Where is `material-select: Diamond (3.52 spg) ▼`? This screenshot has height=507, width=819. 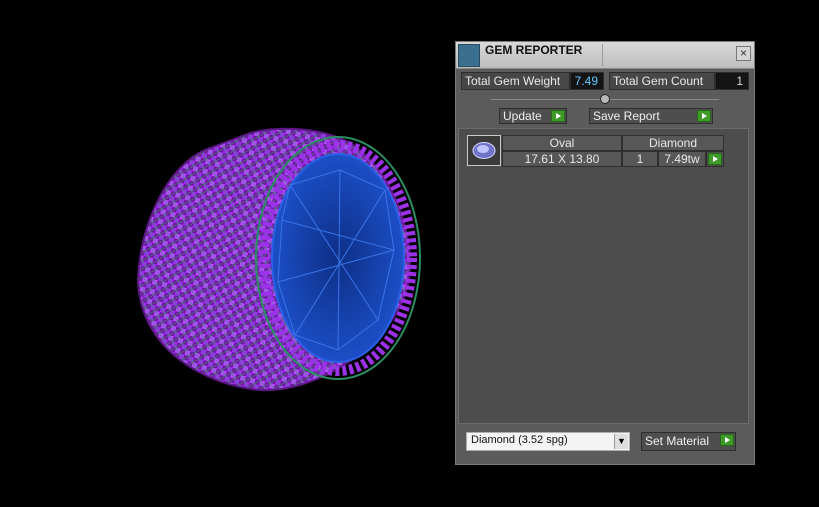 material-select: Diamond (3.52 spg) ▼ is located at coordinates (548, 441).